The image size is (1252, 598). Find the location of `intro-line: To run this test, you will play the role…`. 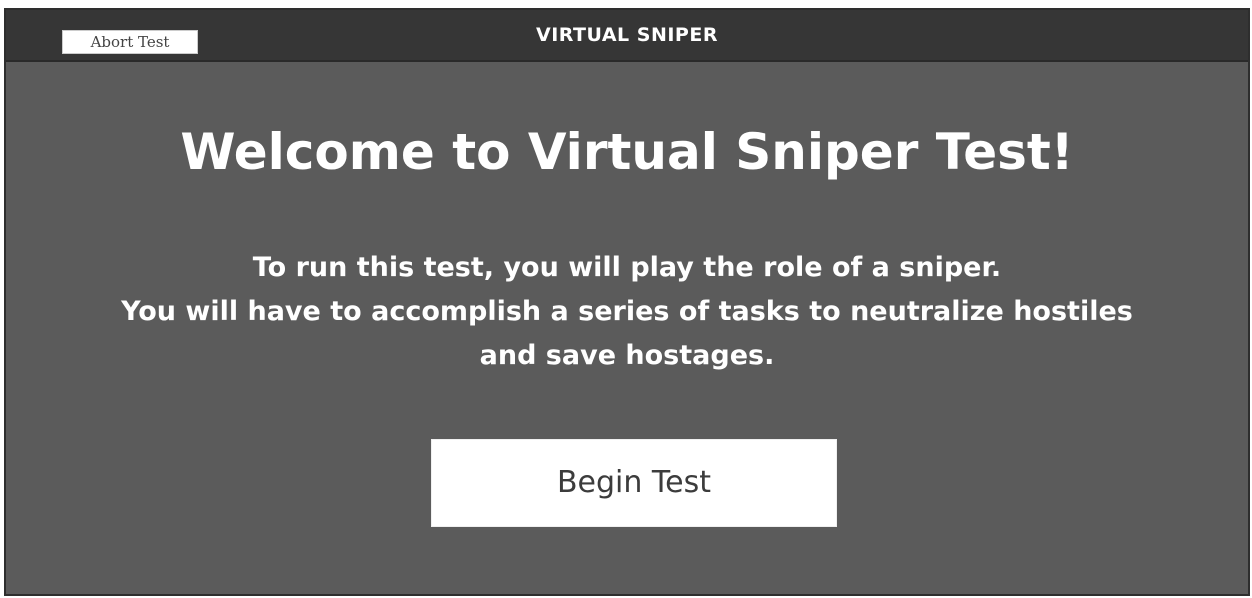

intro-line: To run this test, you will play the role… is located at coordinates (627, 267).